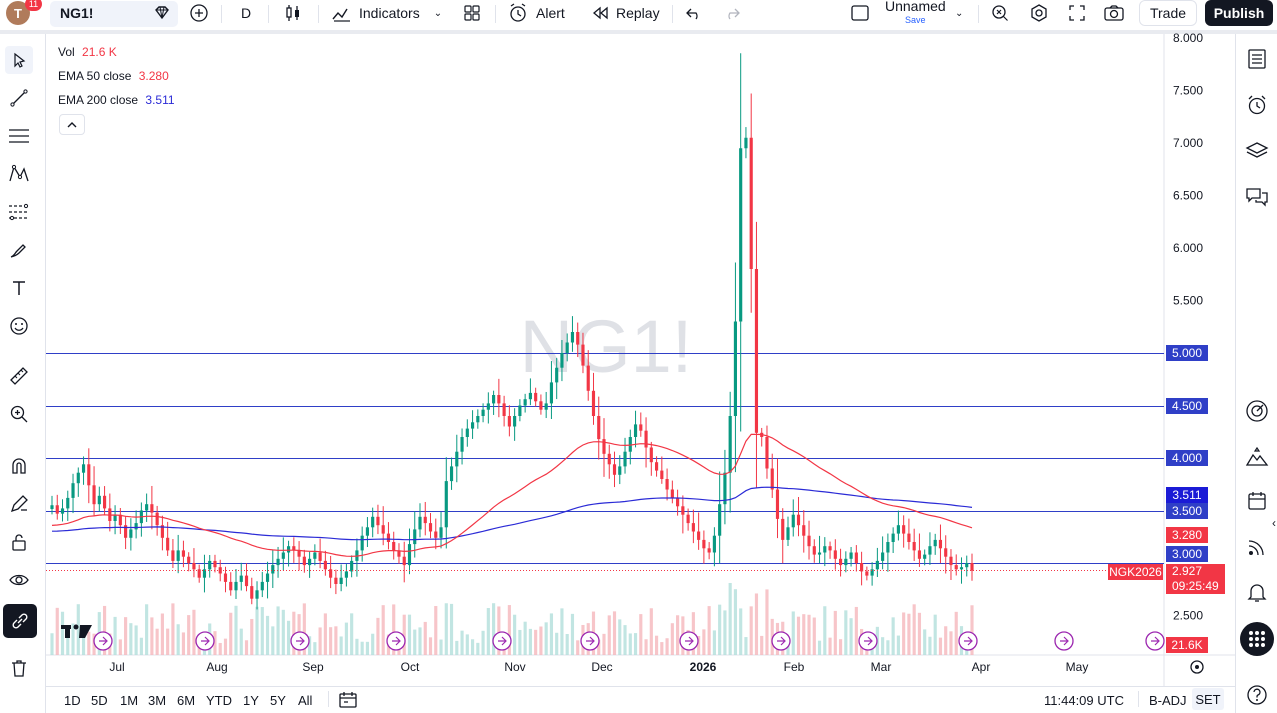 The height and width of the screenshot is (713, 1277). What do you see at coordinates (72, 124) in the screenshot?
I see `collapse-legend-button` at bounding box center [72, 124].